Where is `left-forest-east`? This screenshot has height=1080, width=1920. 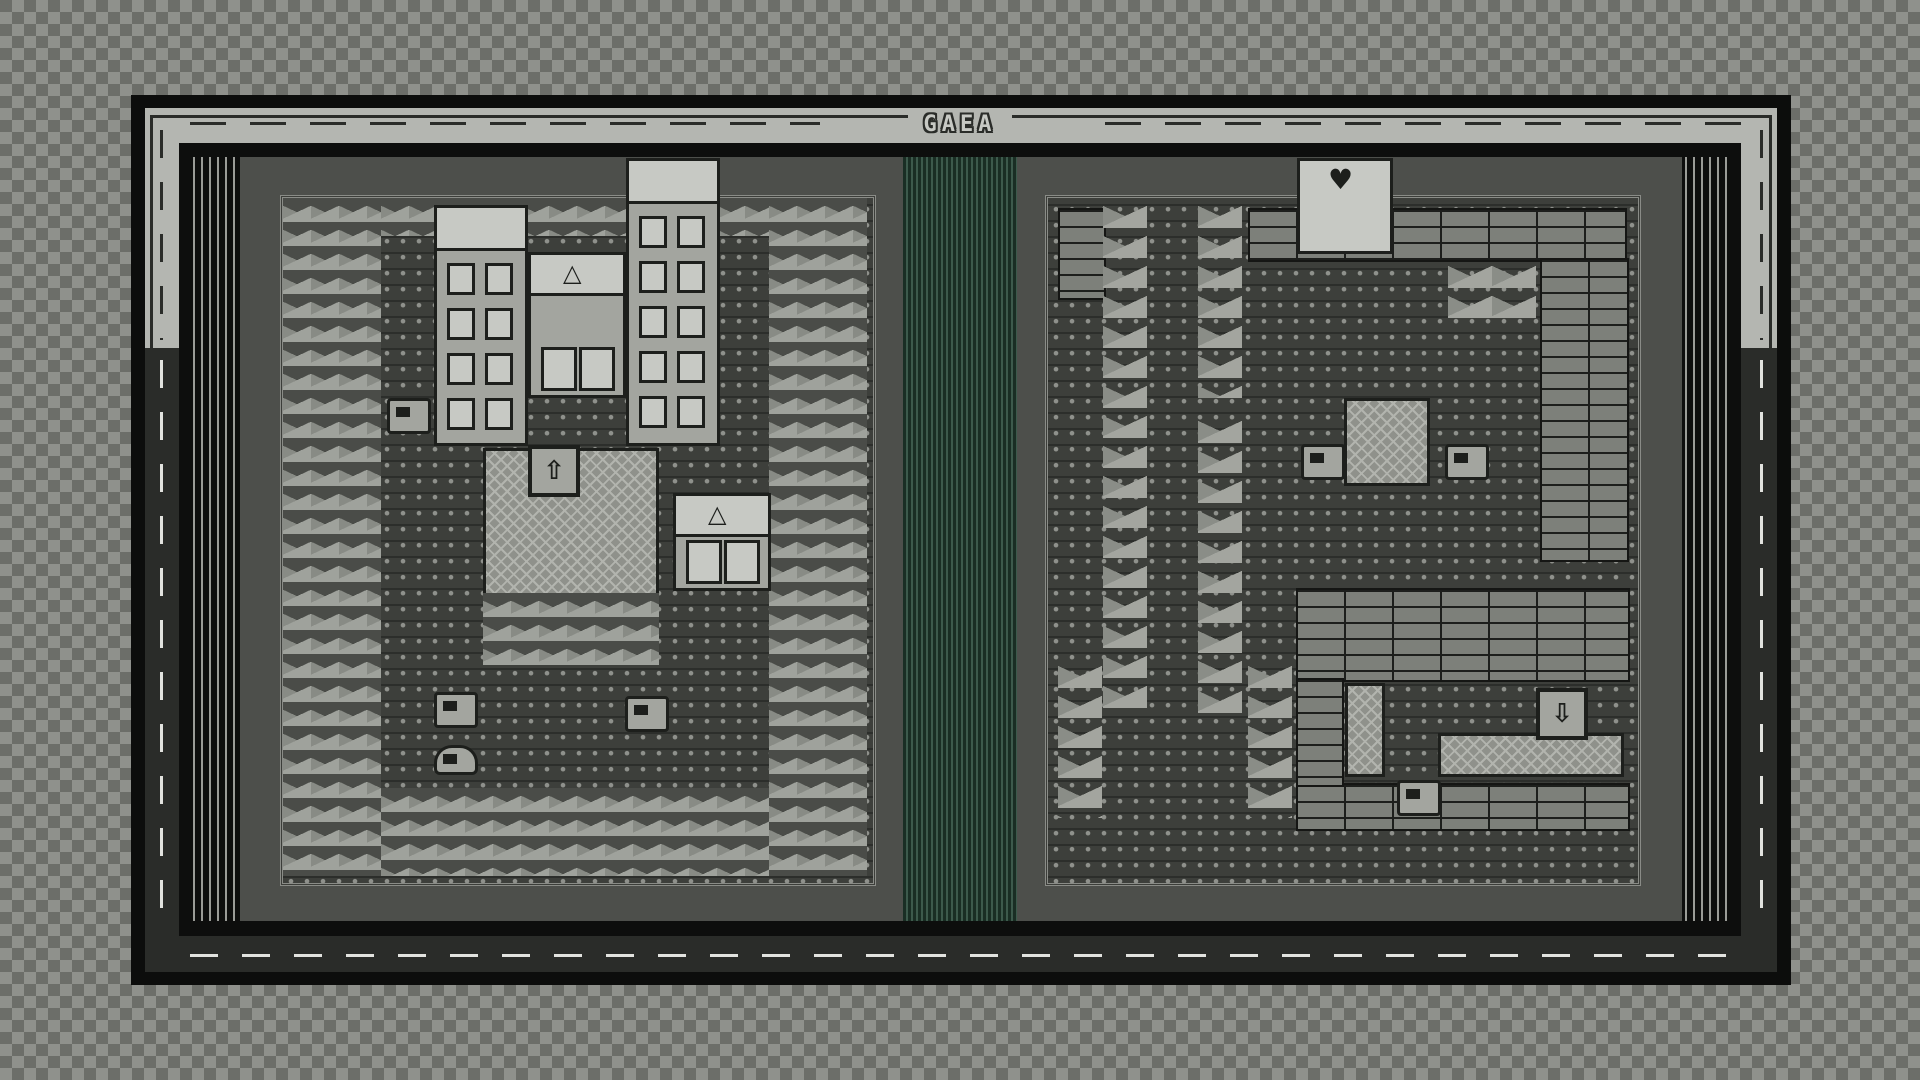
left-forest-east is located at coordinates (818, 537).